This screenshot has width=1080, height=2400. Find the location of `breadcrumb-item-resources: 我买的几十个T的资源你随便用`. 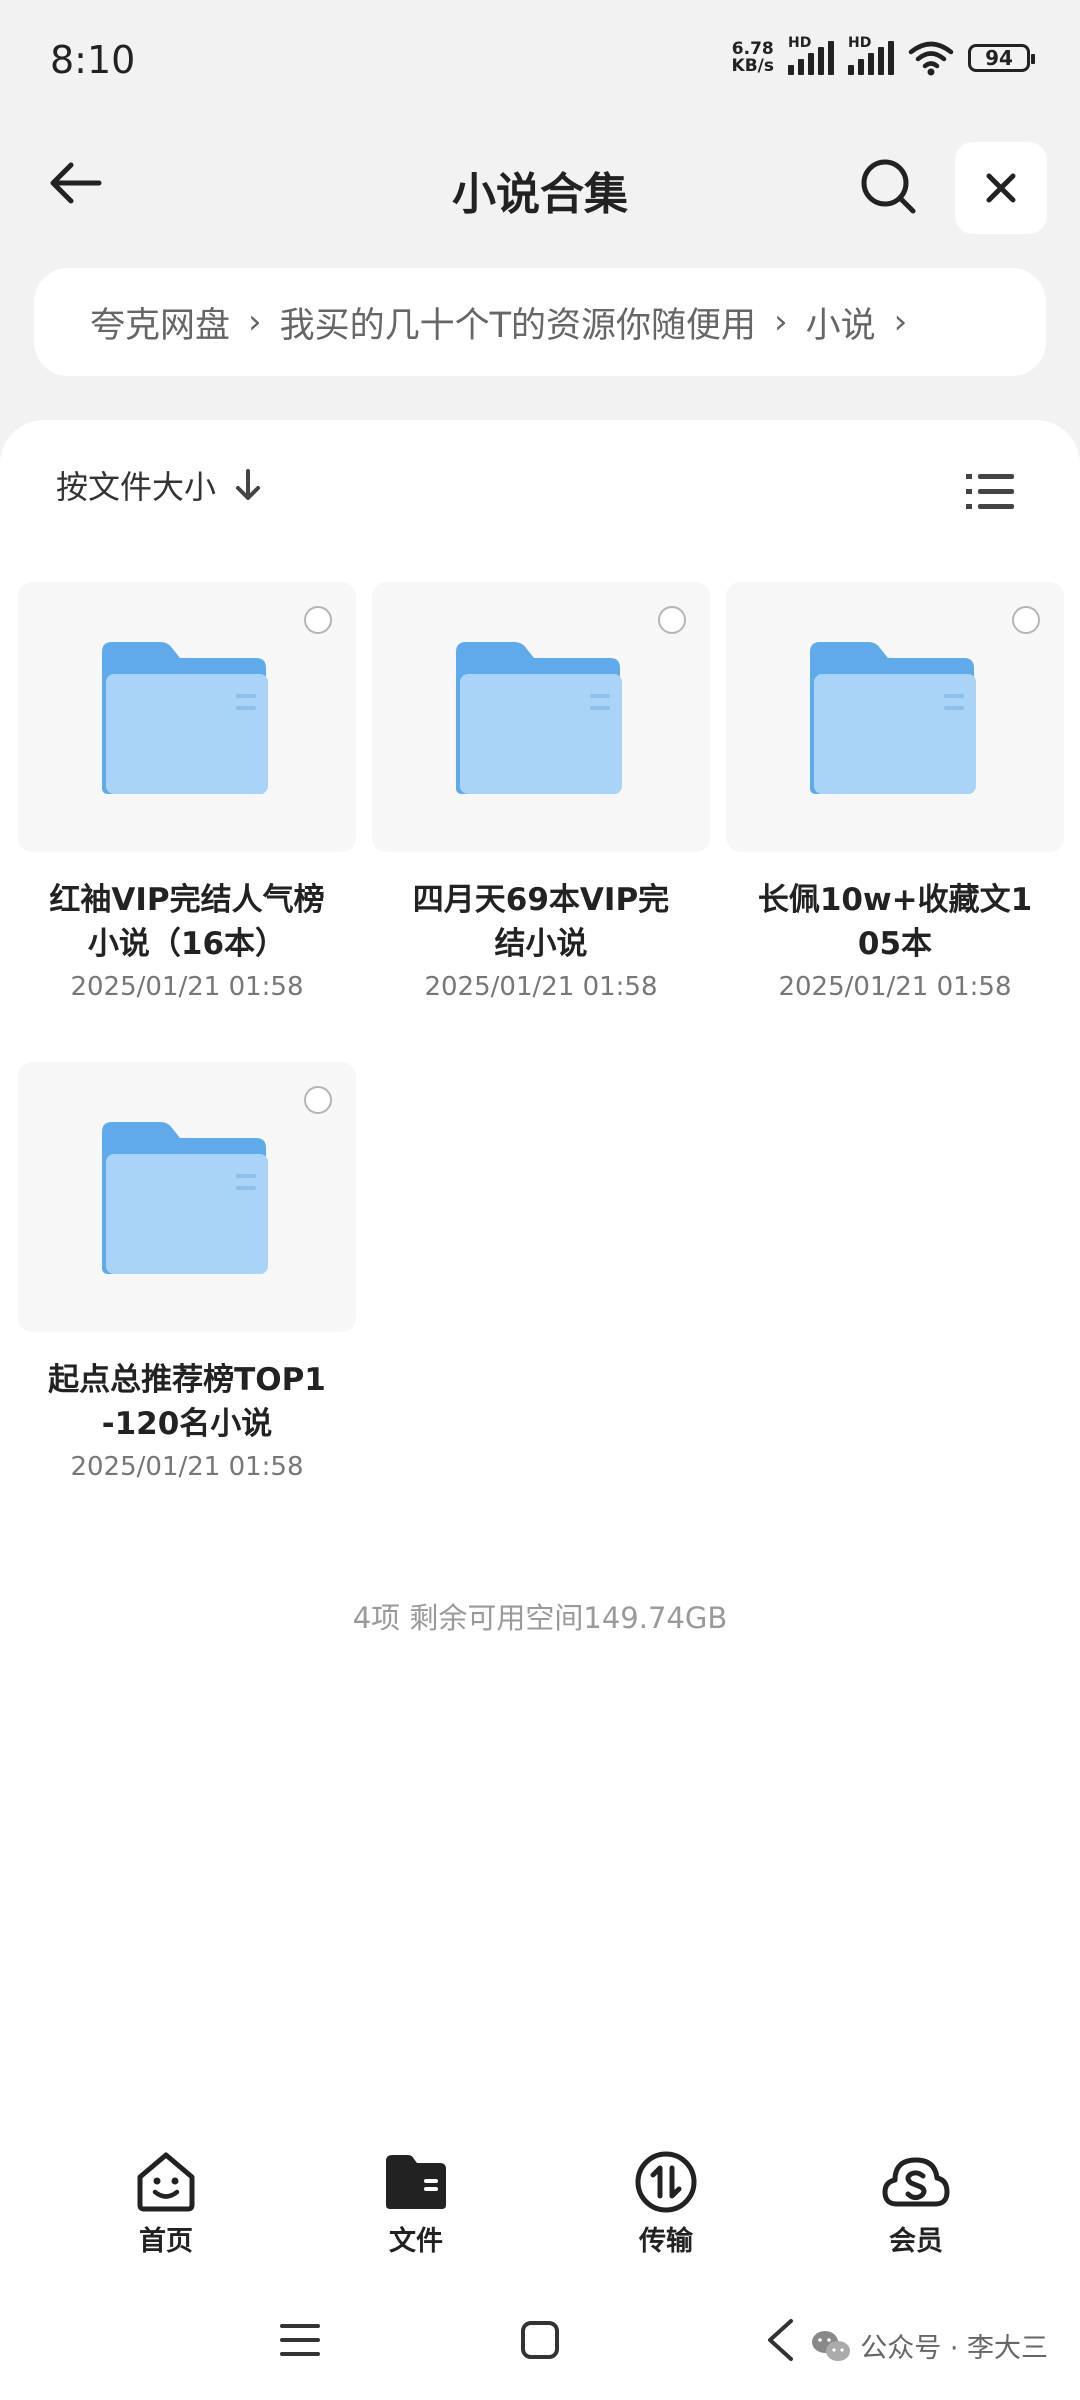

breadcrumb-item-resources: 我买的几十个T的资源你随便用 is located at coordinates (518, 322).